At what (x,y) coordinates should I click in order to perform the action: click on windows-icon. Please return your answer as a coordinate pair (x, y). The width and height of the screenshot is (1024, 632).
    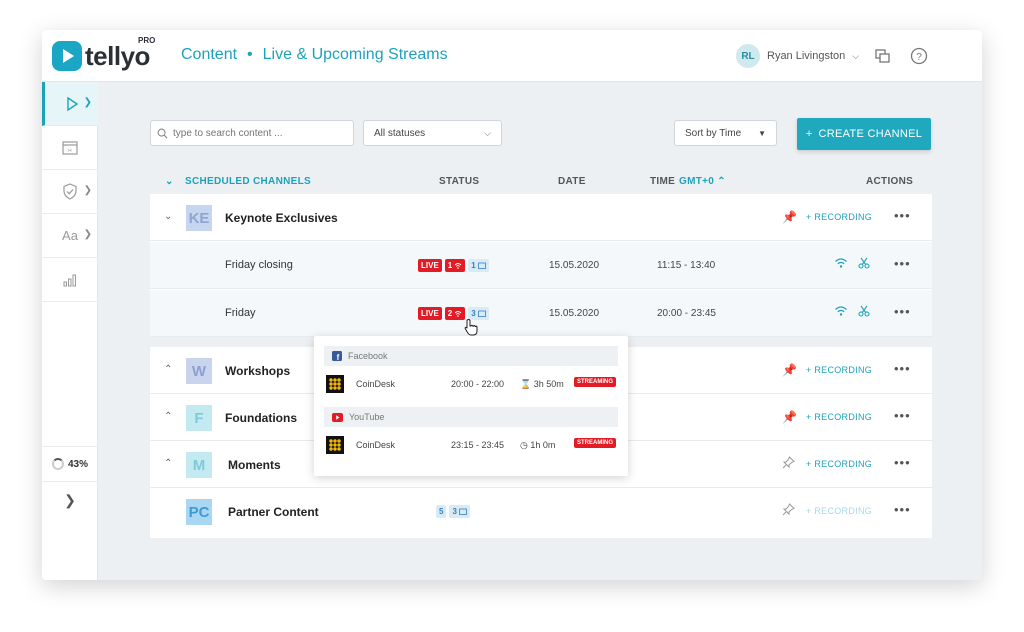
    Looking at the image, I should click on (883, 56).